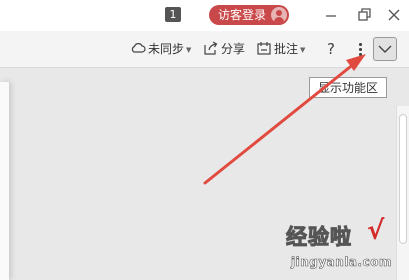 This screenshot has height=280, width=409. I want to click on sync-label: 未同步, so click(166, 49).